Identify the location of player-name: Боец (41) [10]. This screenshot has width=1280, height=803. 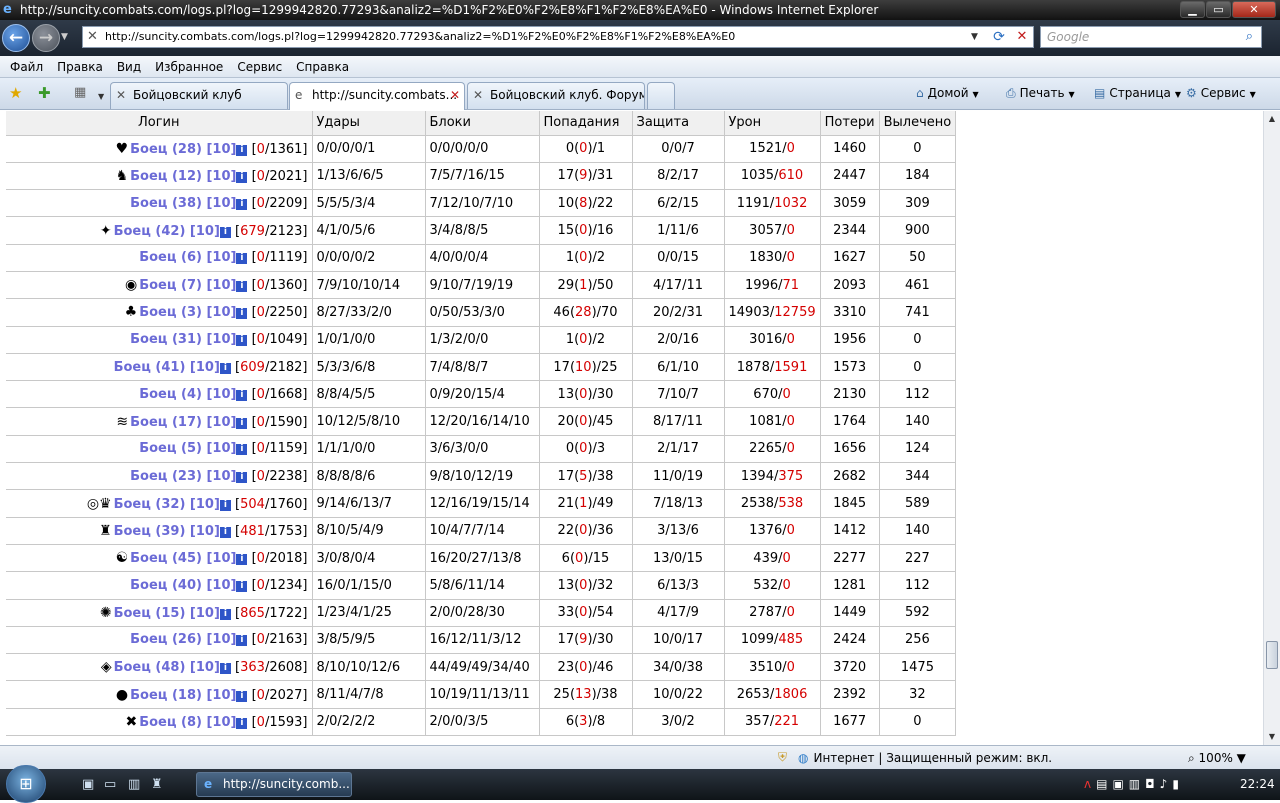
(167, 367).